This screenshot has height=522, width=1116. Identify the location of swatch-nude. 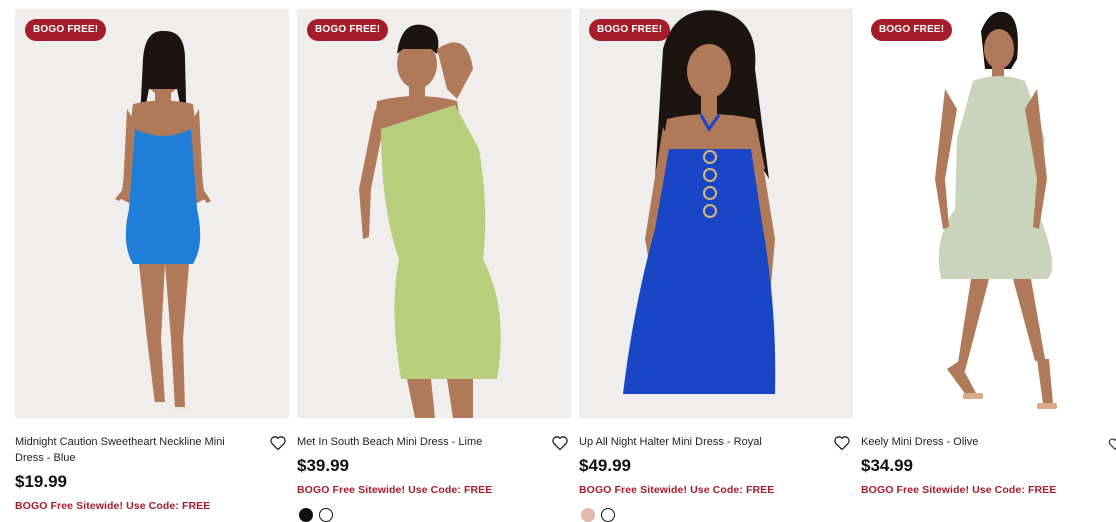
(588, 515).